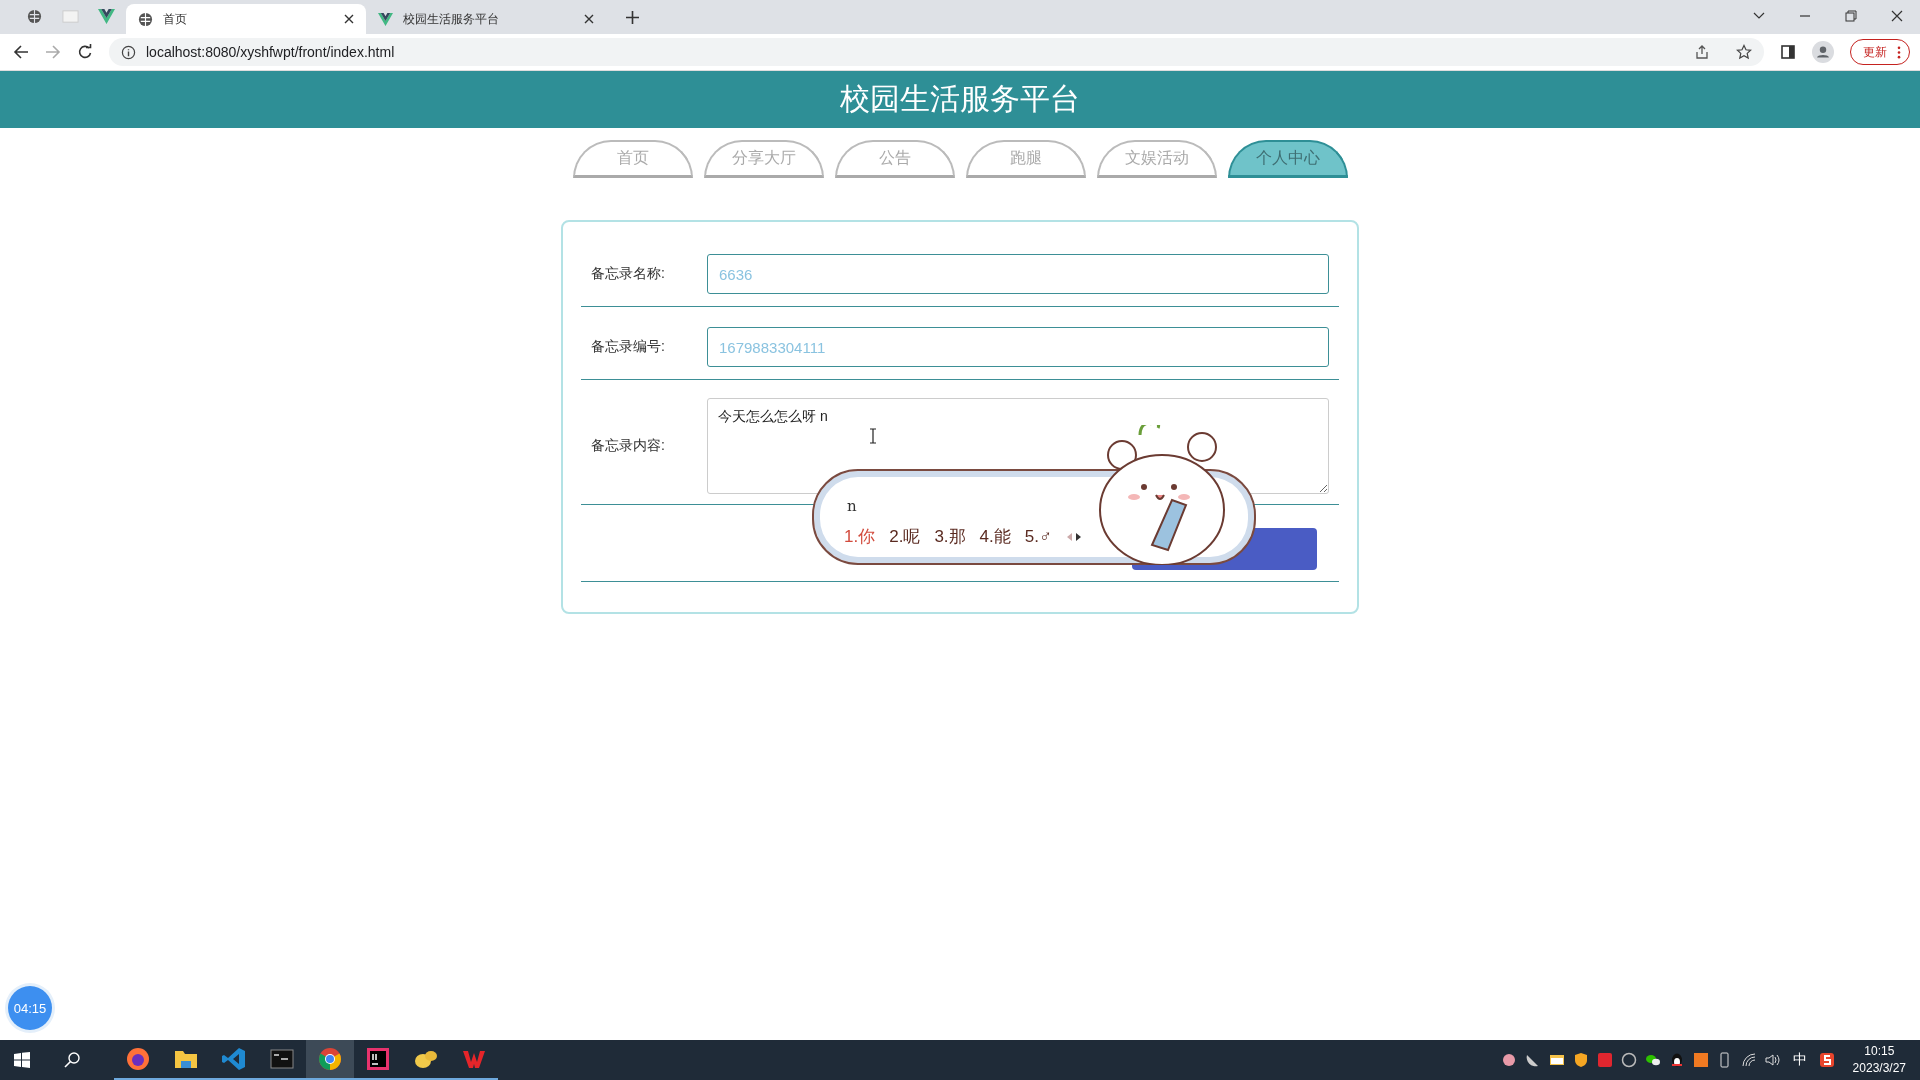 Image resolution: width=1920 pixels, height=1080 pixels. What do you see at coordinates (1628, 1060) in the screenshot?
I see `circle-logo-icon` at bounding box center [1628, 1060].